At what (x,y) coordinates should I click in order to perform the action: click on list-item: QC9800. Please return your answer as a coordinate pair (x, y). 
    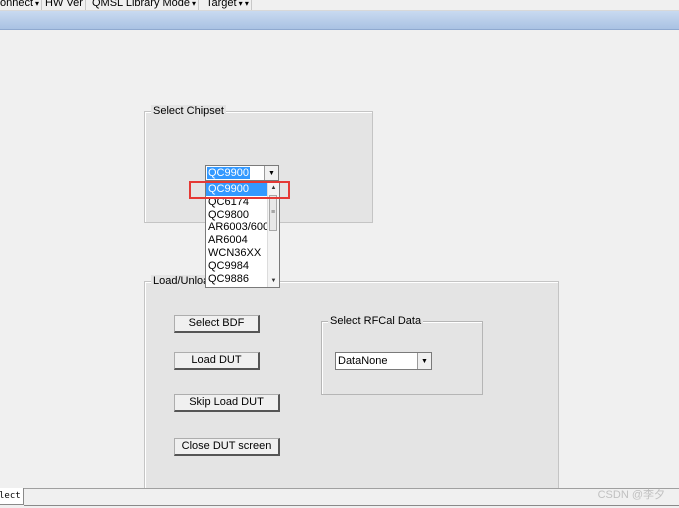
    Looking at the image, I should click on (237, 215).